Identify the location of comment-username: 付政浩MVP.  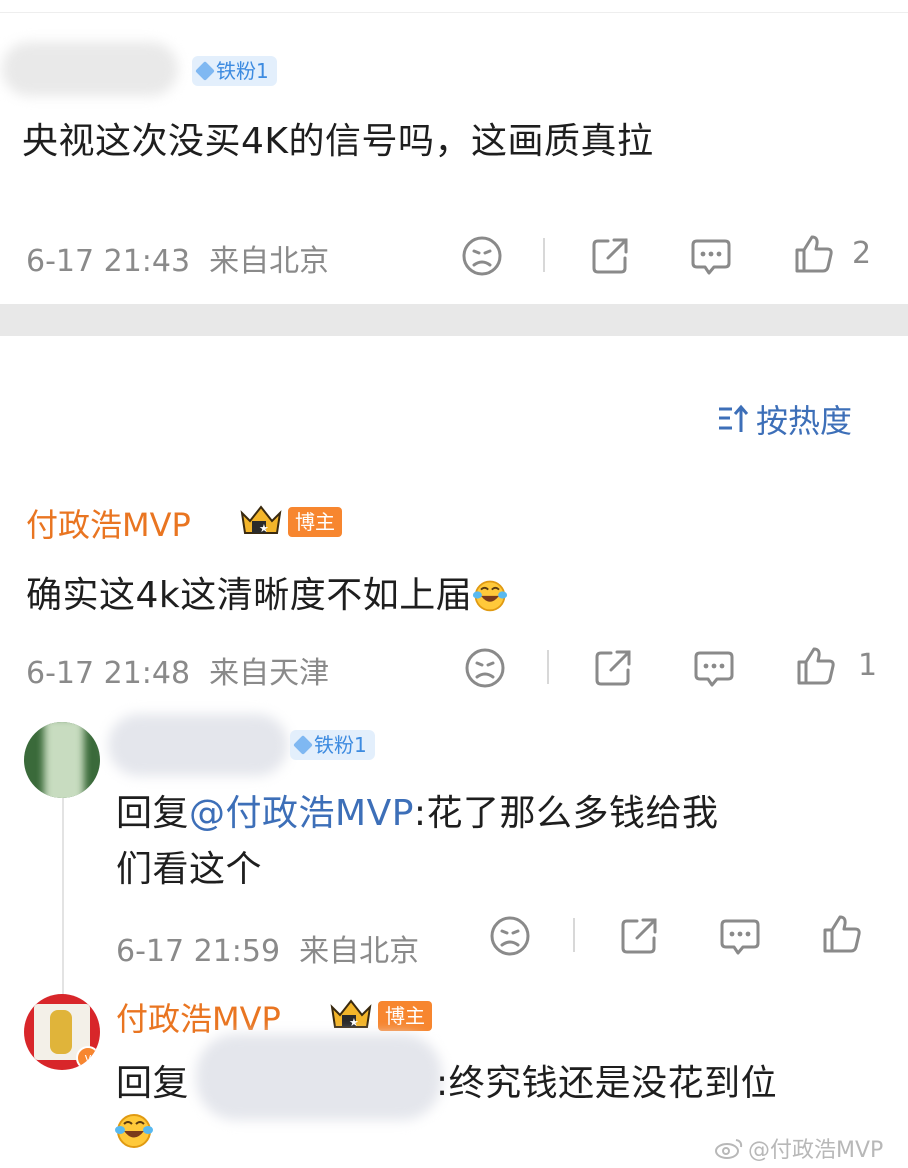
(108, 523).